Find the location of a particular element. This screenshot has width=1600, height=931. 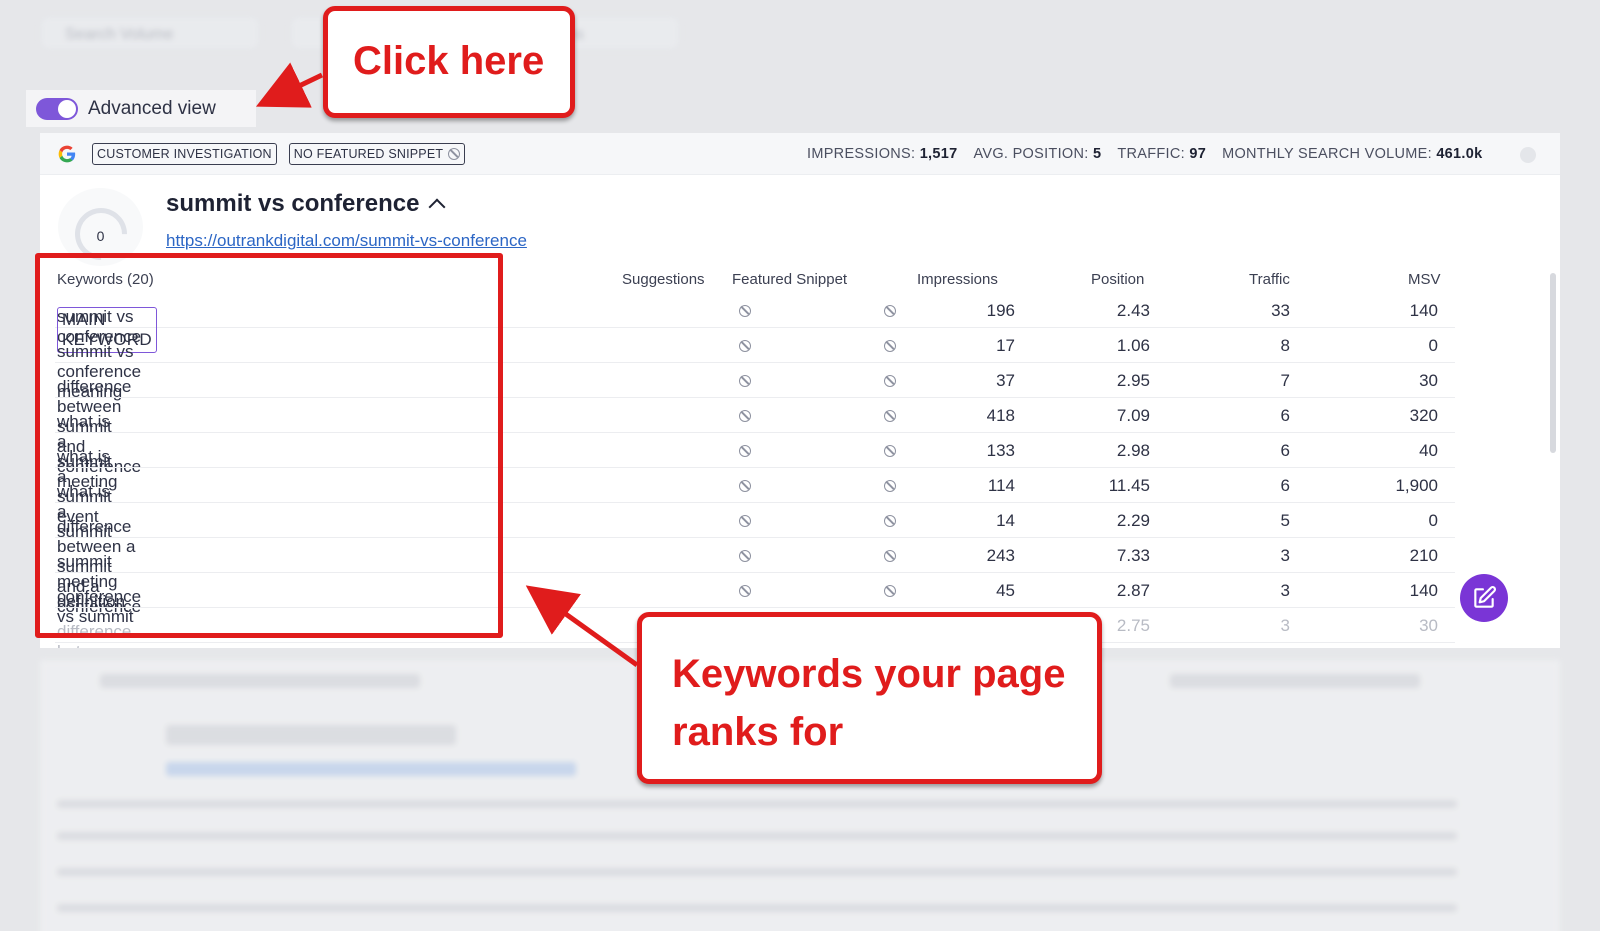

arrow-to-keywords is located at coordinates (582, 626).